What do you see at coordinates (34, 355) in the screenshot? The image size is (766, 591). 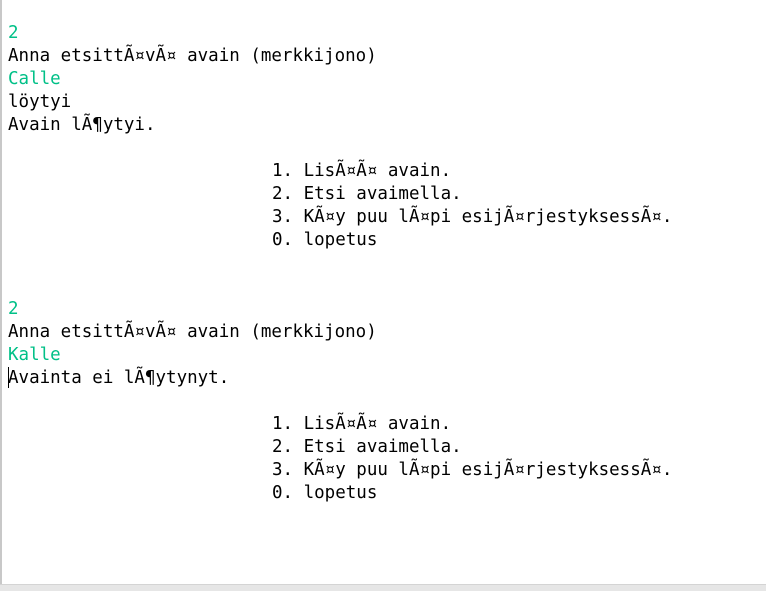 I see `user-input-key: Kalle` at bounding box center [34, 355].